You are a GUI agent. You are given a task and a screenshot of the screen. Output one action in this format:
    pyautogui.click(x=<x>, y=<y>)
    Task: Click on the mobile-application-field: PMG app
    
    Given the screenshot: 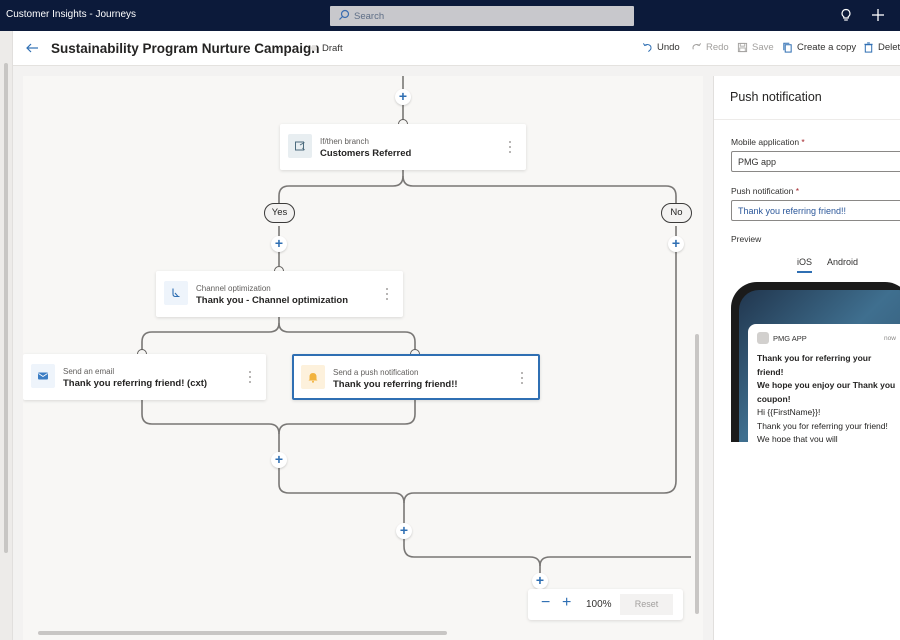 What is the action you would take?
    pyautogui.click(x=815, y=161)
    